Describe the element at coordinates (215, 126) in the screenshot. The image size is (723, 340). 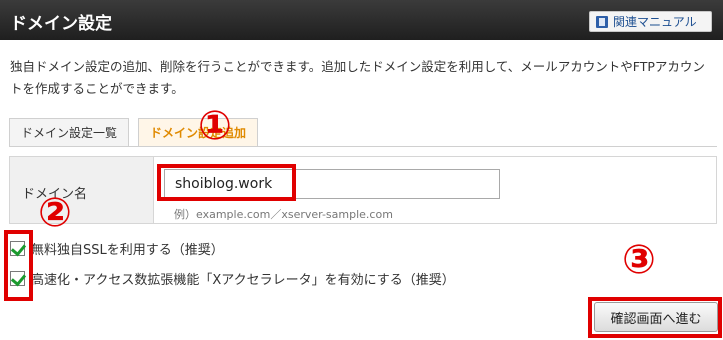
I see `annotation-number-1: ①` at that location.